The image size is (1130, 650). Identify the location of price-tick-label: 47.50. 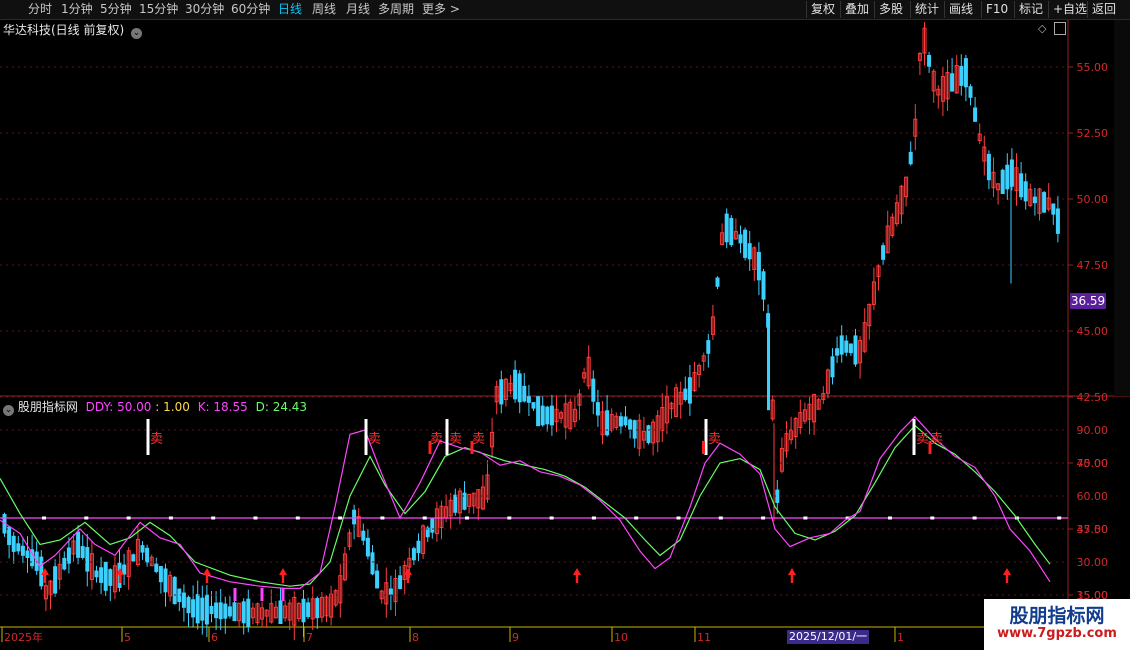
(1093, 265).